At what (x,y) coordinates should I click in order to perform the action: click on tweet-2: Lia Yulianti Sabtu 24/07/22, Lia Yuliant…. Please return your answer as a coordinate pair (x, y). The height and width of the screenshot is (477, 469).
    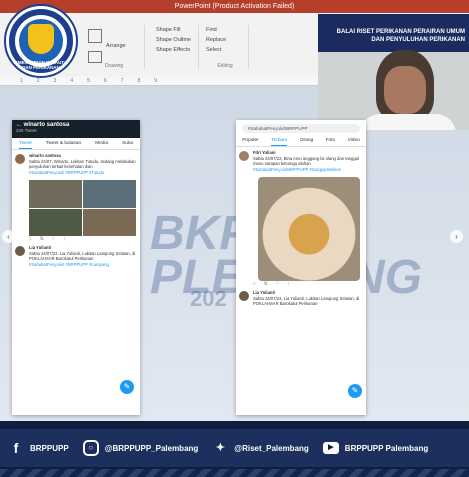
    Looking at the image, I should click on (76, 256).